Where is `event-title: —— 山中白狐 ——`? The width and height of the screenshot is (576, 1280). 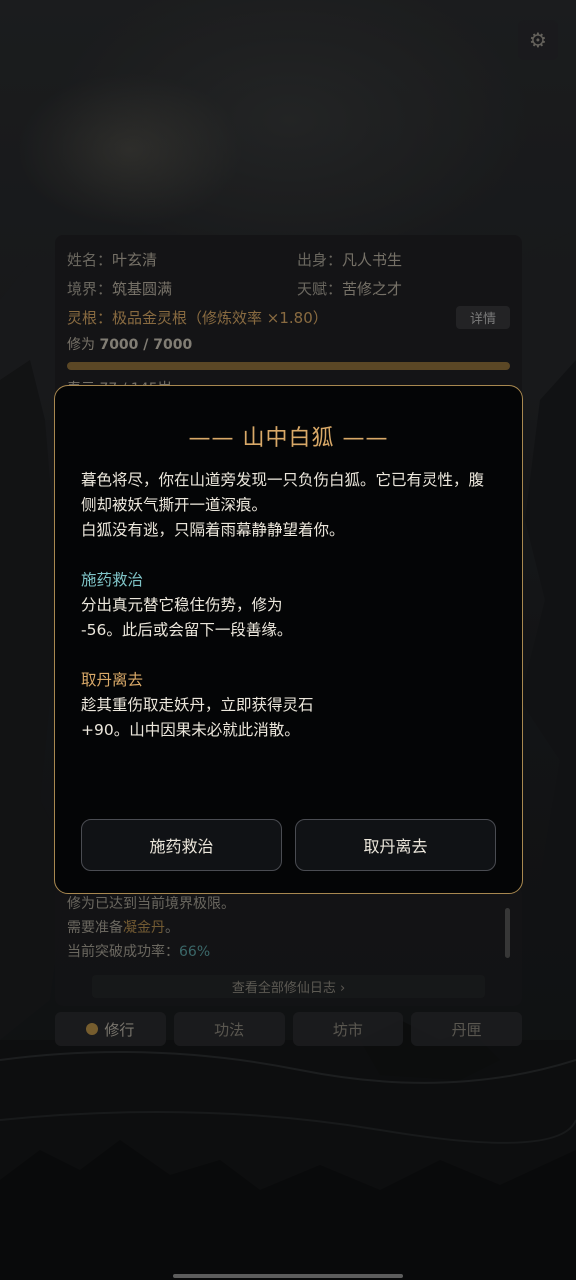 event-title: —— 山中白狐 —— is located at coordinates (288, 438).